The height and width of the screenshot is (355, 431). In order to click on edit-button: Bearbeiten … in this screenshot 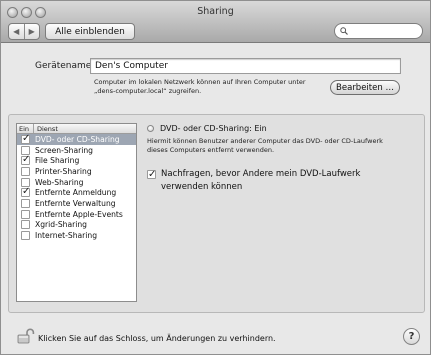, I will do `click(365, 87)`.